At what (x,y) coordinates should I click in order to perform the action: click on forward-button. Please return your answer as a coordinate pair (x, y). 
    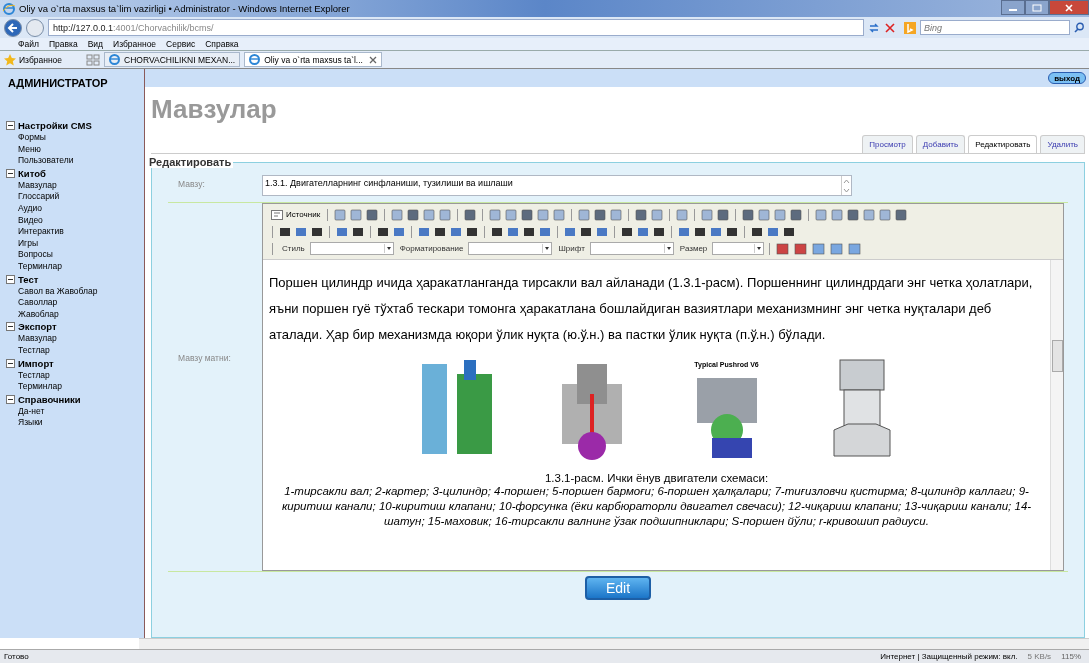
    Looking at the image, I should click on (35, 27).